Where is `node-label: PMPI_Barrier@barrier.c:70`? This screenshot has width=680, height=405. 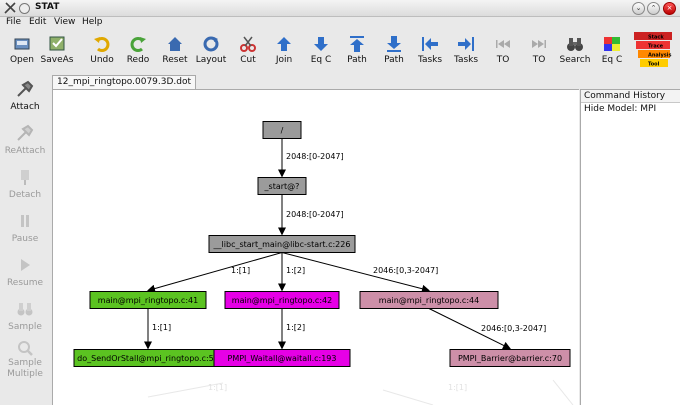
node-label: PMPI_Barrier@barrier.c:70 is located at coordinates (510, 358).